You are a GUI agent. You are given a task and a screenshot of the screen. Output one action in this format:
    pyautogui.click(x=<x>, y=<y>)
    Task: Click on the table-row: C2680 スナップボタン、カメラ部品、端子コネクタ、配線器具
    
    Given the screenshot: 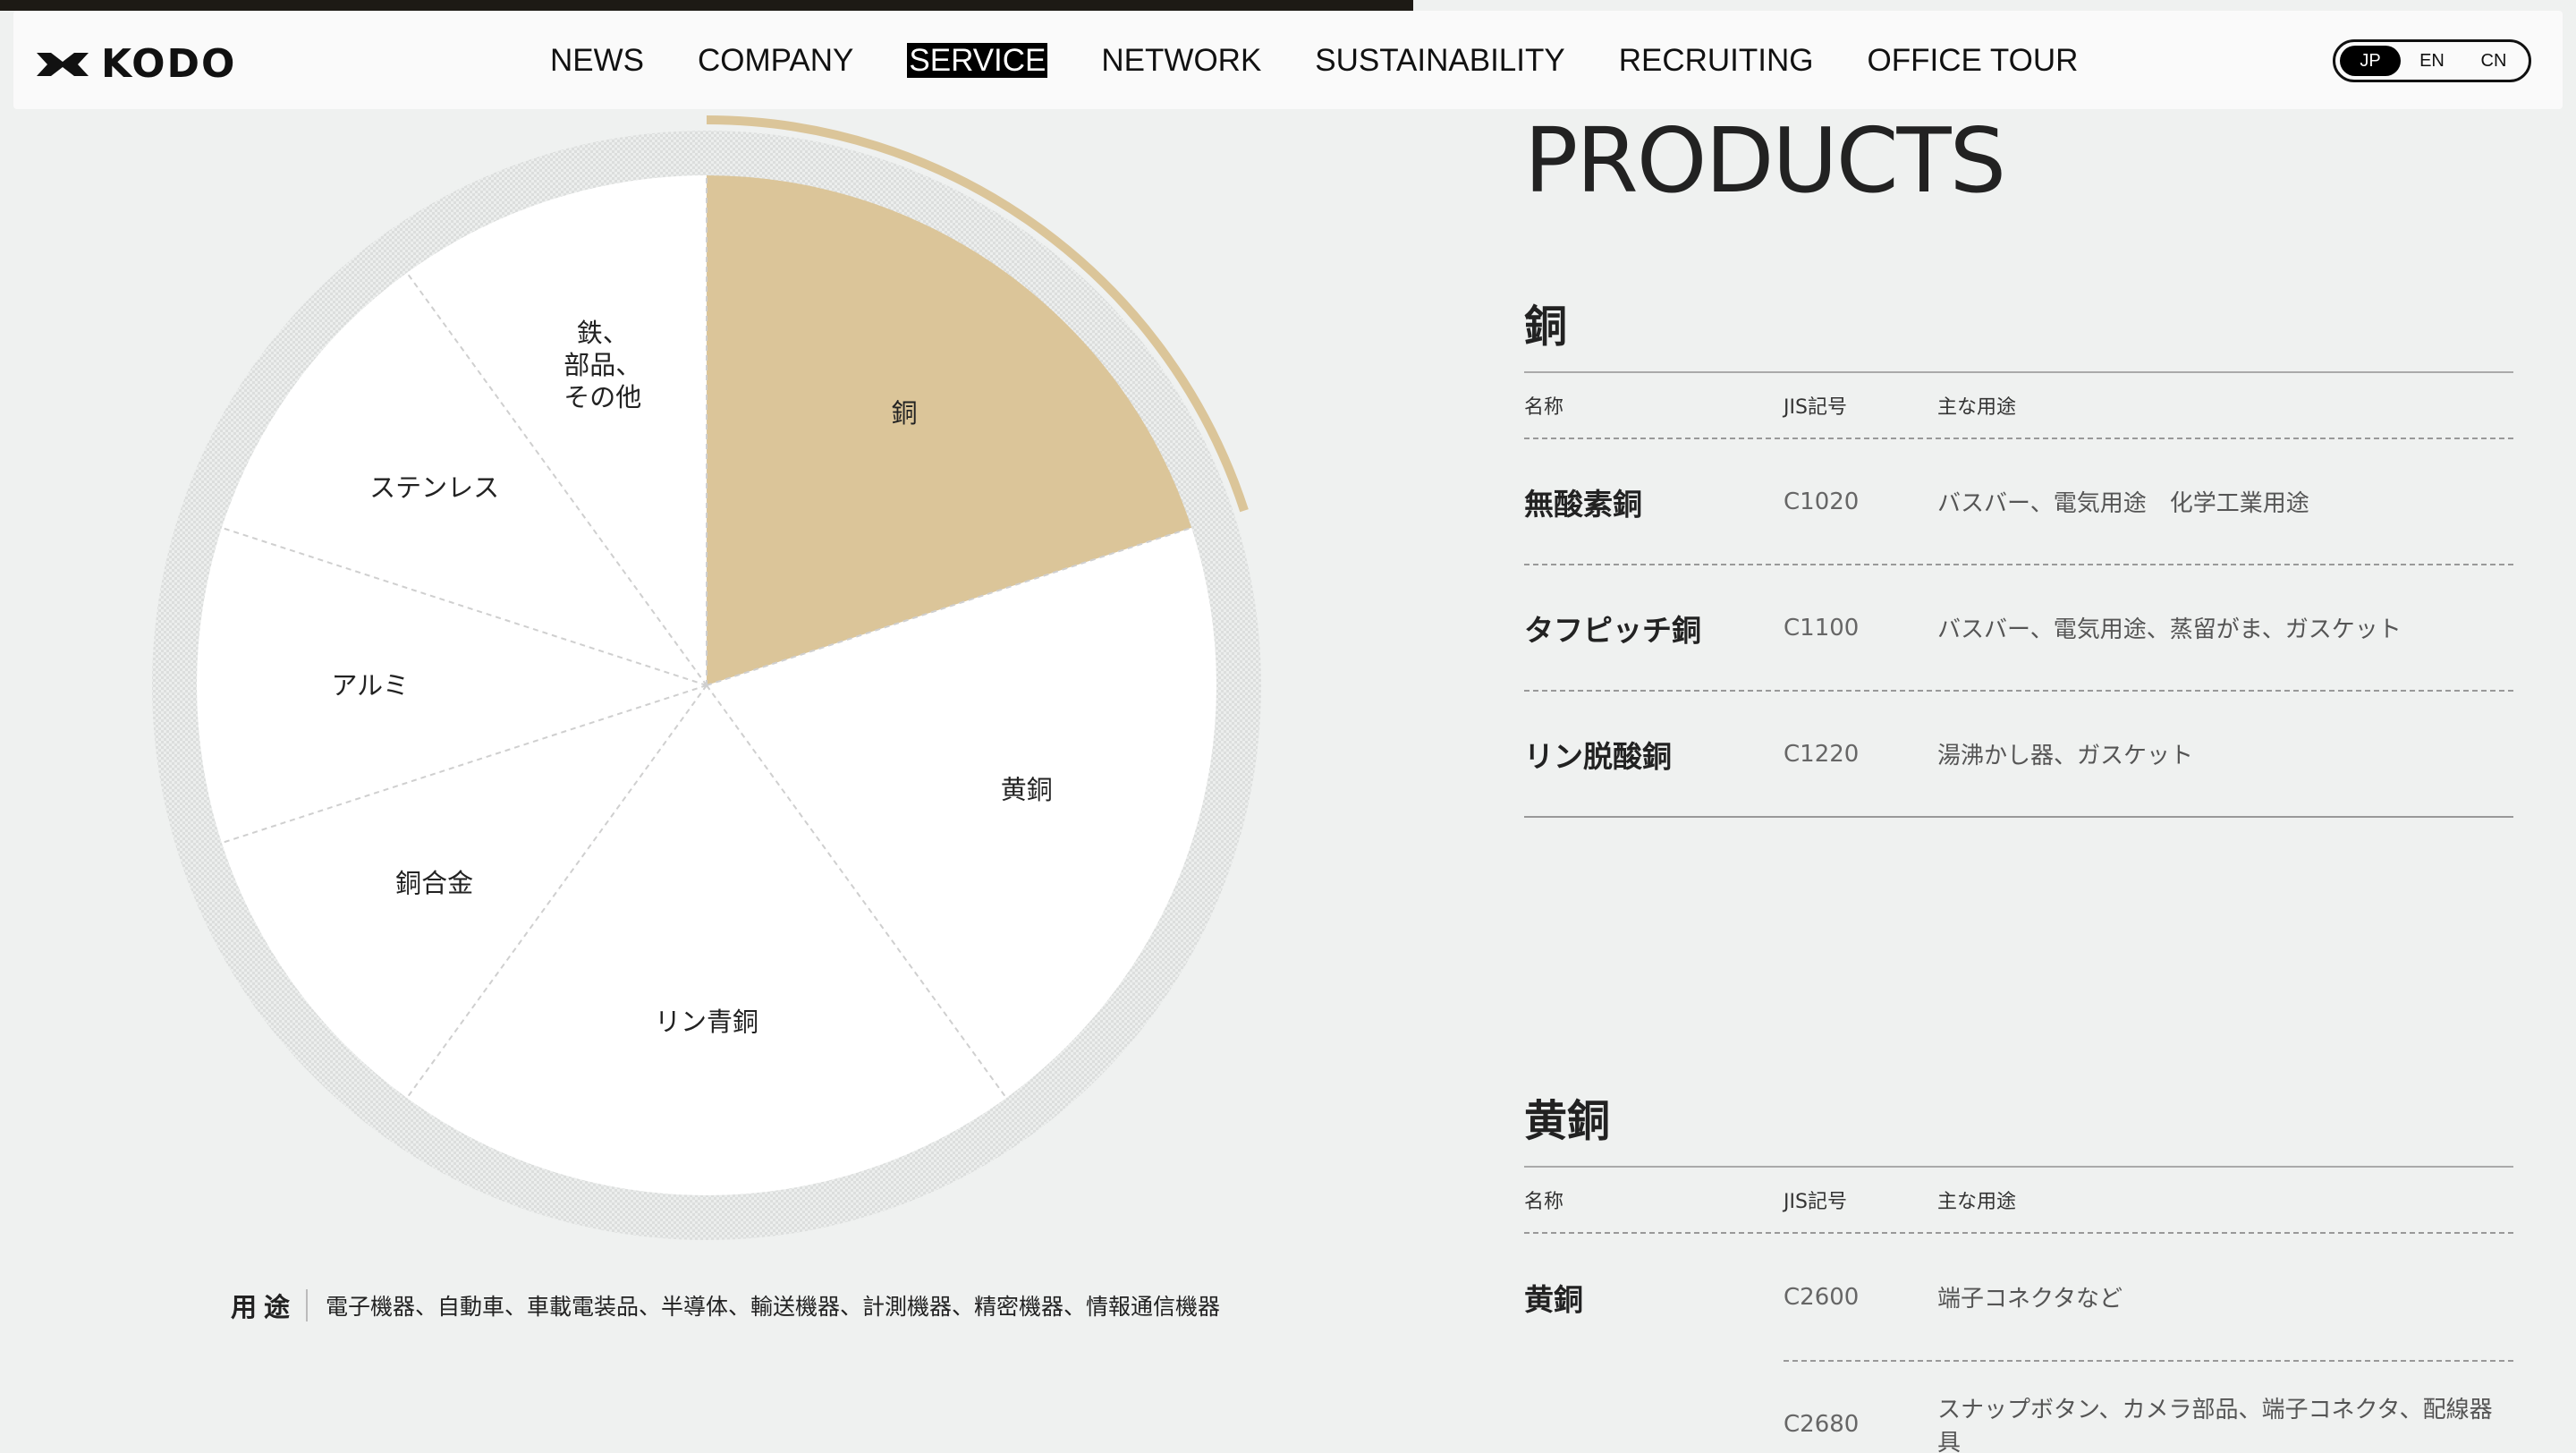 What is the action you would take?
    pyautogui.click(x=2148, y=1406)
    